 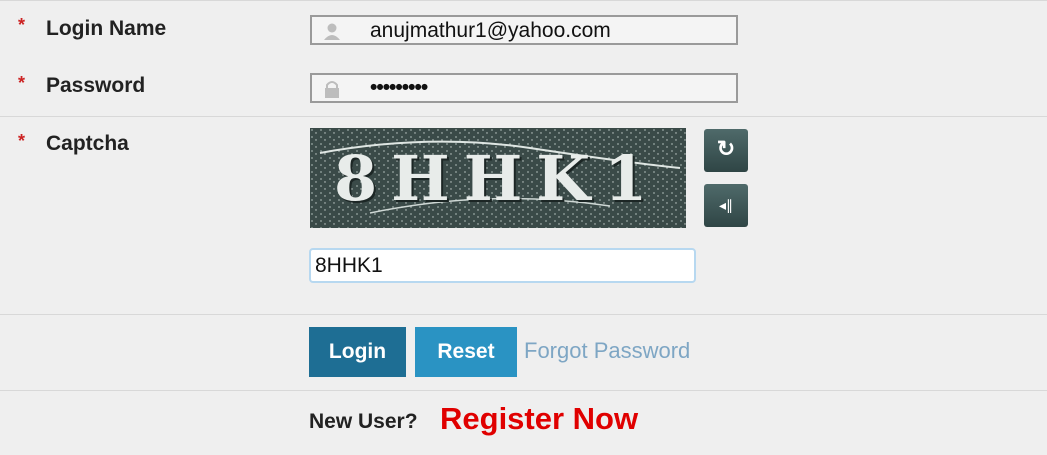 I want to click on captcha-text: 8HHK1, so click(x=498, y=178).